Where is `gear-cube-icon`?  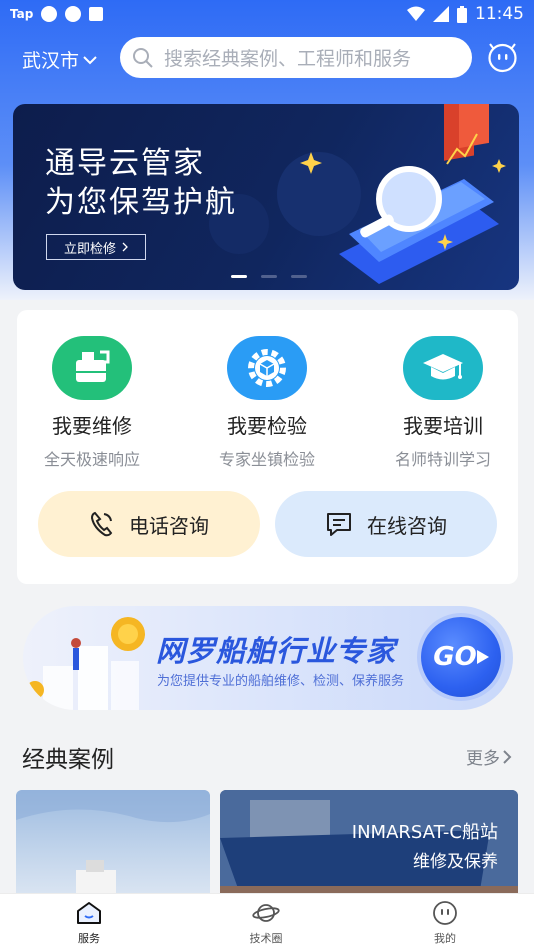 gear-cube-icon is located at coordinates (267, 368).